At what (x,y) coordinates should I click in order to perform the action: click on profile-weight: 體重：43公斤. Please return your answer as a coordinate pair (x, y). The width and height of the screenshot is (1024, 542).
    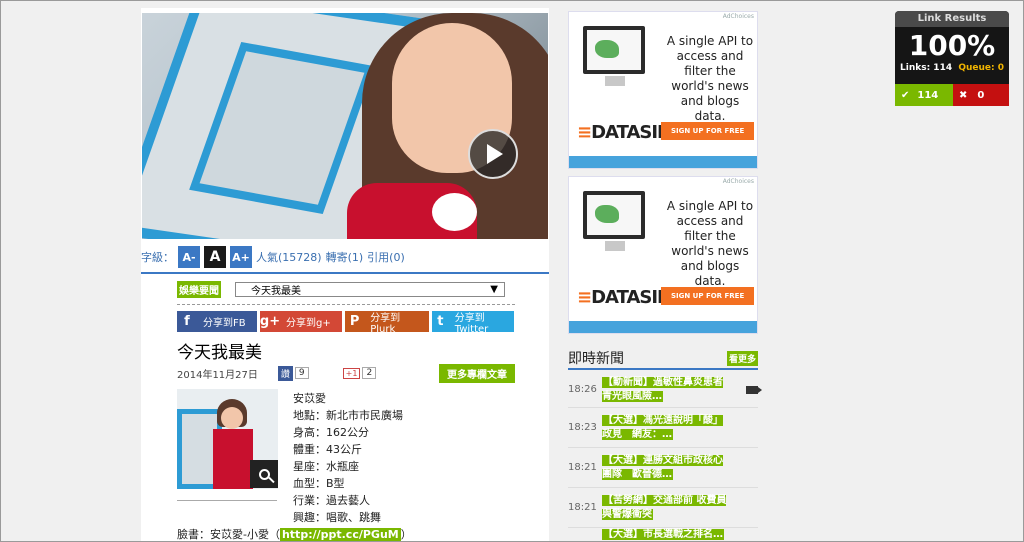
    Looking at the image, I should click on (327, 449).